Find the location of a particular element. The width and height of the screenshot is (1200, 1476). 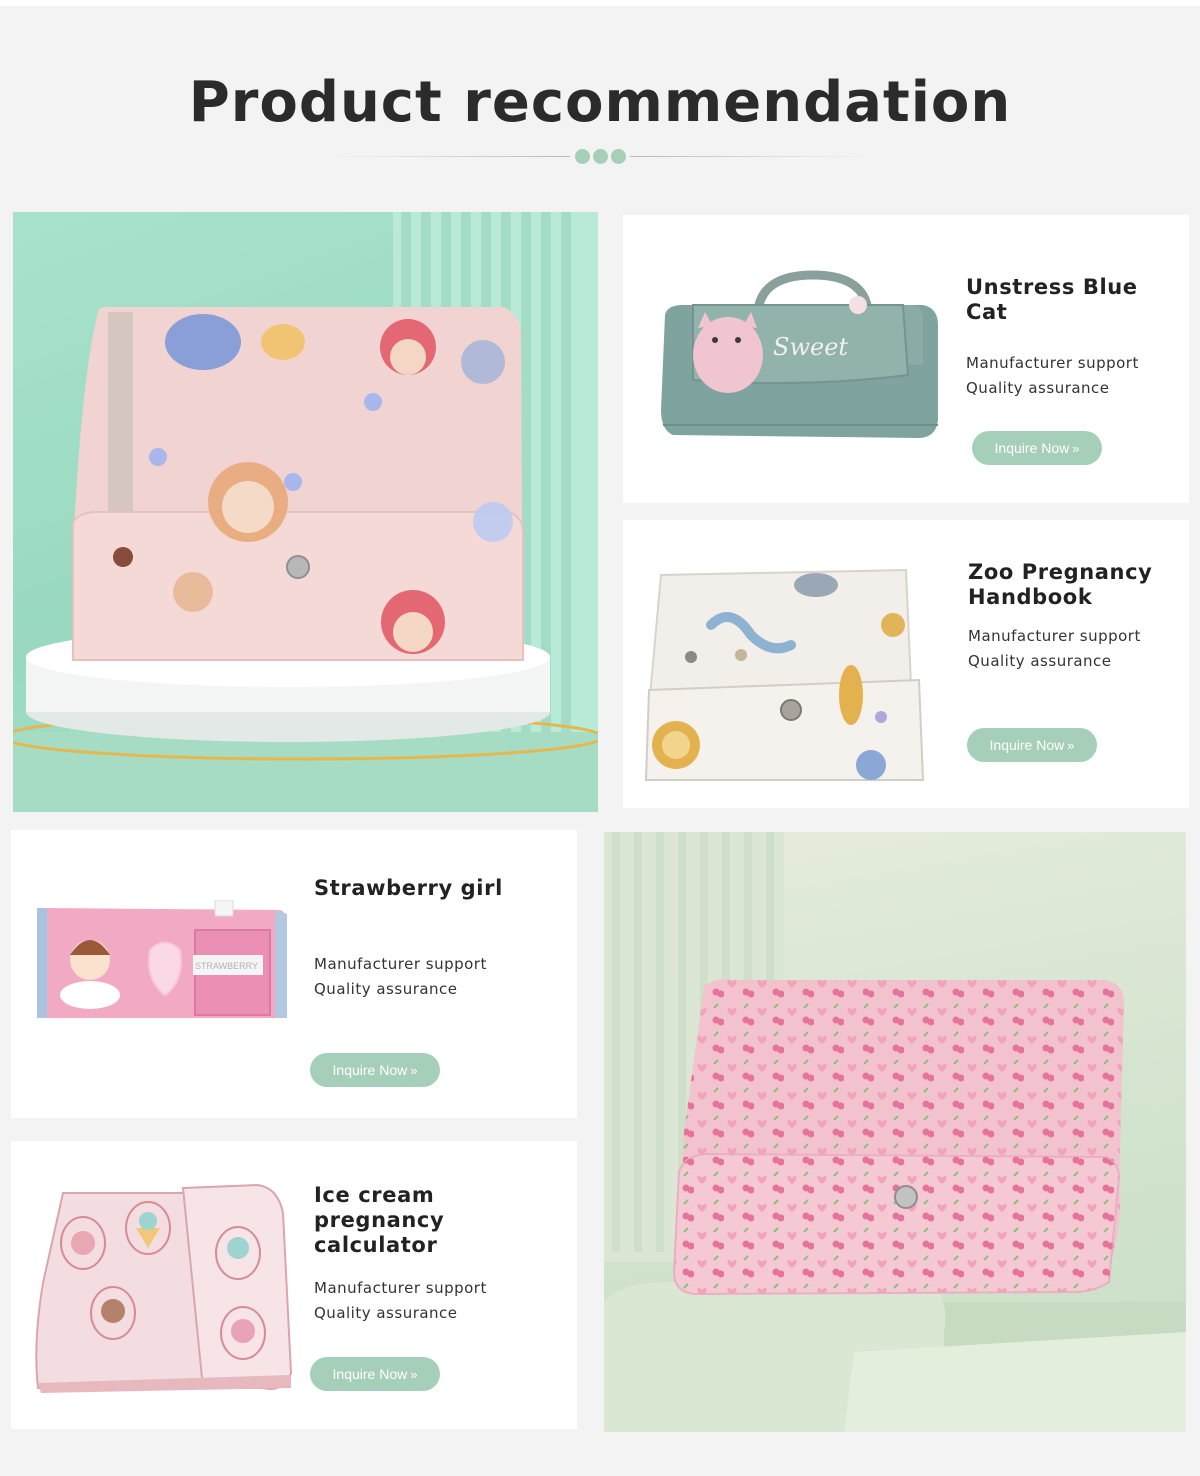

product-thumb-blue-cat-bag: Sweet is located at coordinates (798, 360).